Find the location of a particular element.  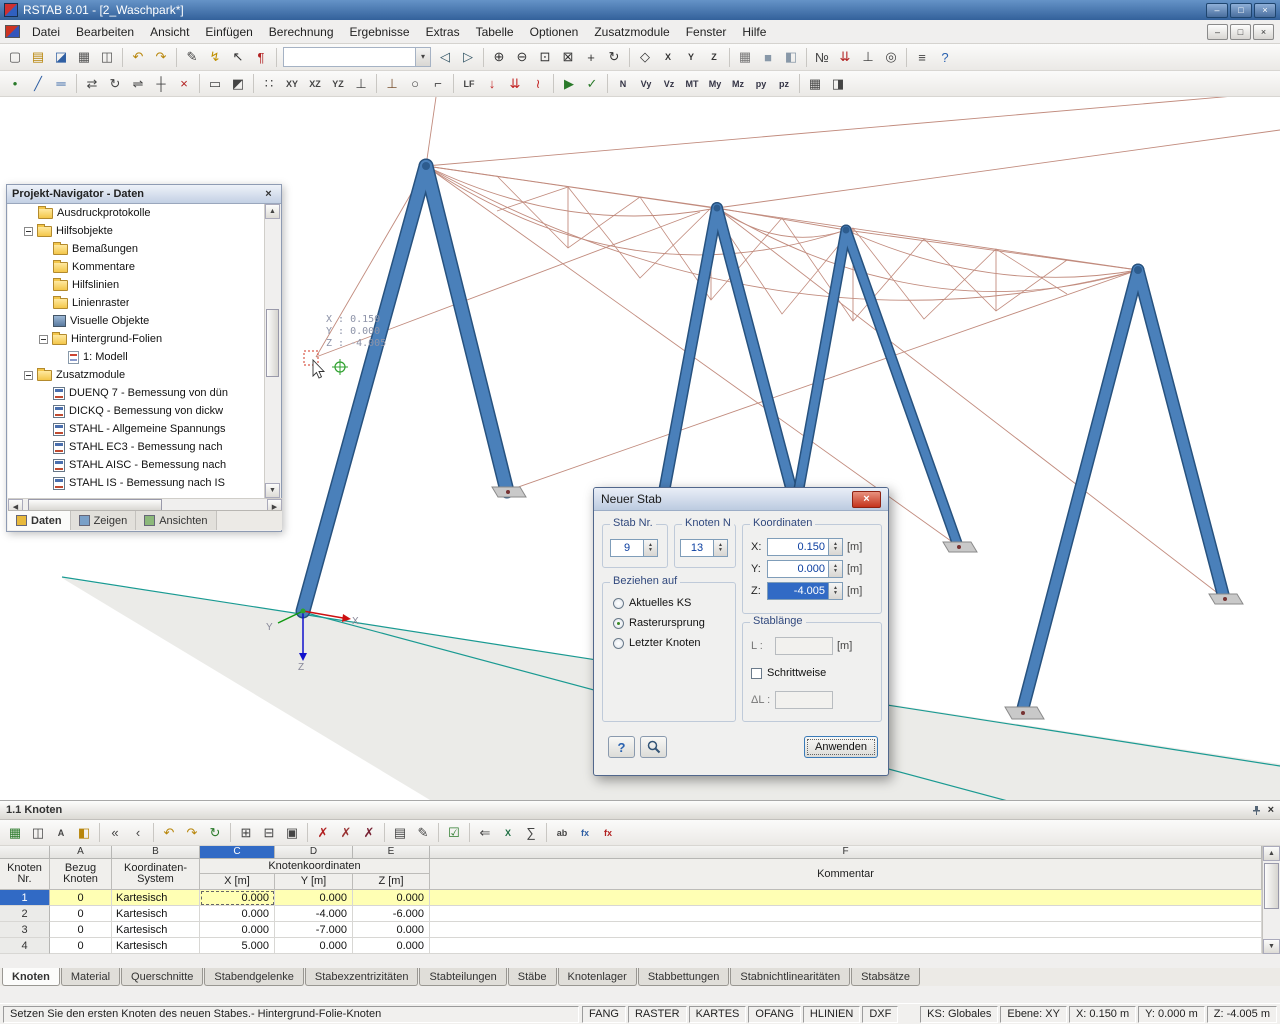

member-load-icon: ⇊ is located at coordinates (515, 84).